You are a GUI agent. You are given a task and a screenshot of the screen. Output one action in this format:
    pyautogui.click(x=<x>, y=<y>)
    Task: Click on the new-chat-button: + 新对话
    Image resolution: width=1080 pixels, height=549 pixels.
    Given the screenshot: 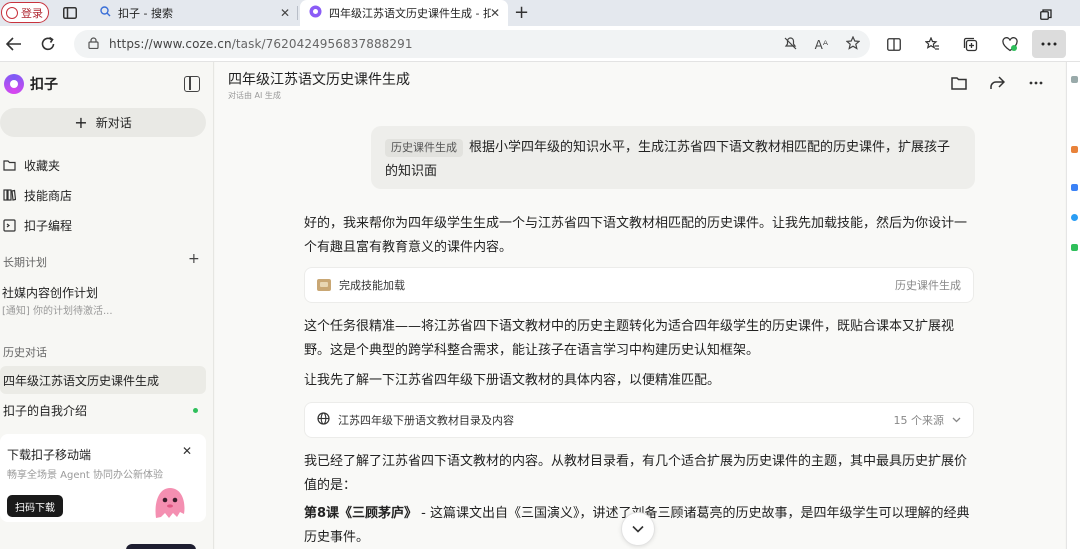 What is the action you would take?
    pyautogui.click(x=103, y=122)
    